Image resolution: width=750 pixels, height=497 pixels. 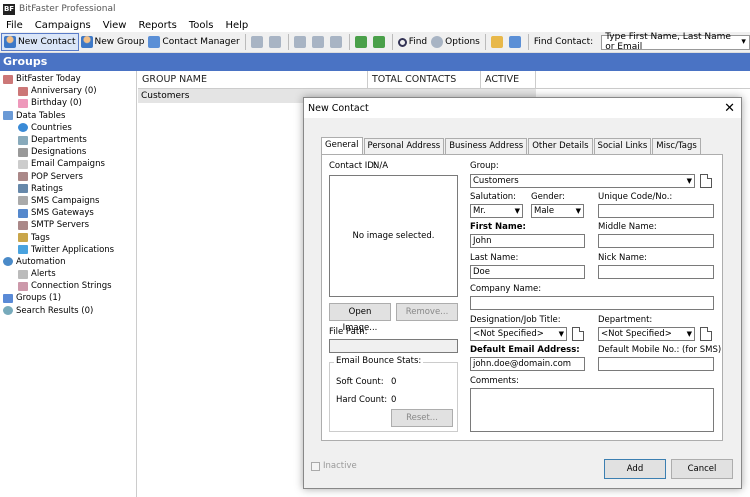 I want to click on gear-icon, so click(x=8, y=262).